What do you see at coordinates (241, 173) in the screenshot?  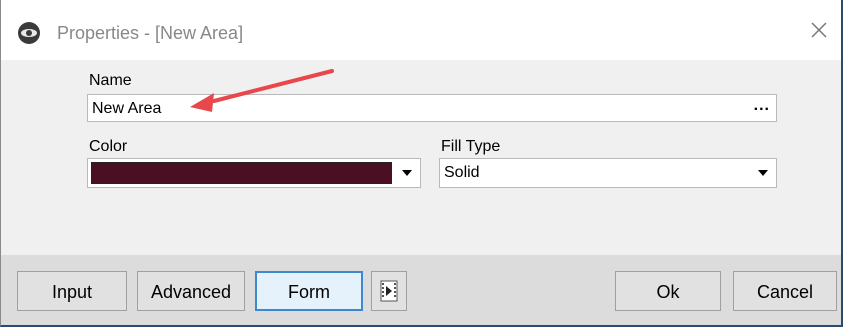 I see `color-swatch` at bounding box center [241, 173].